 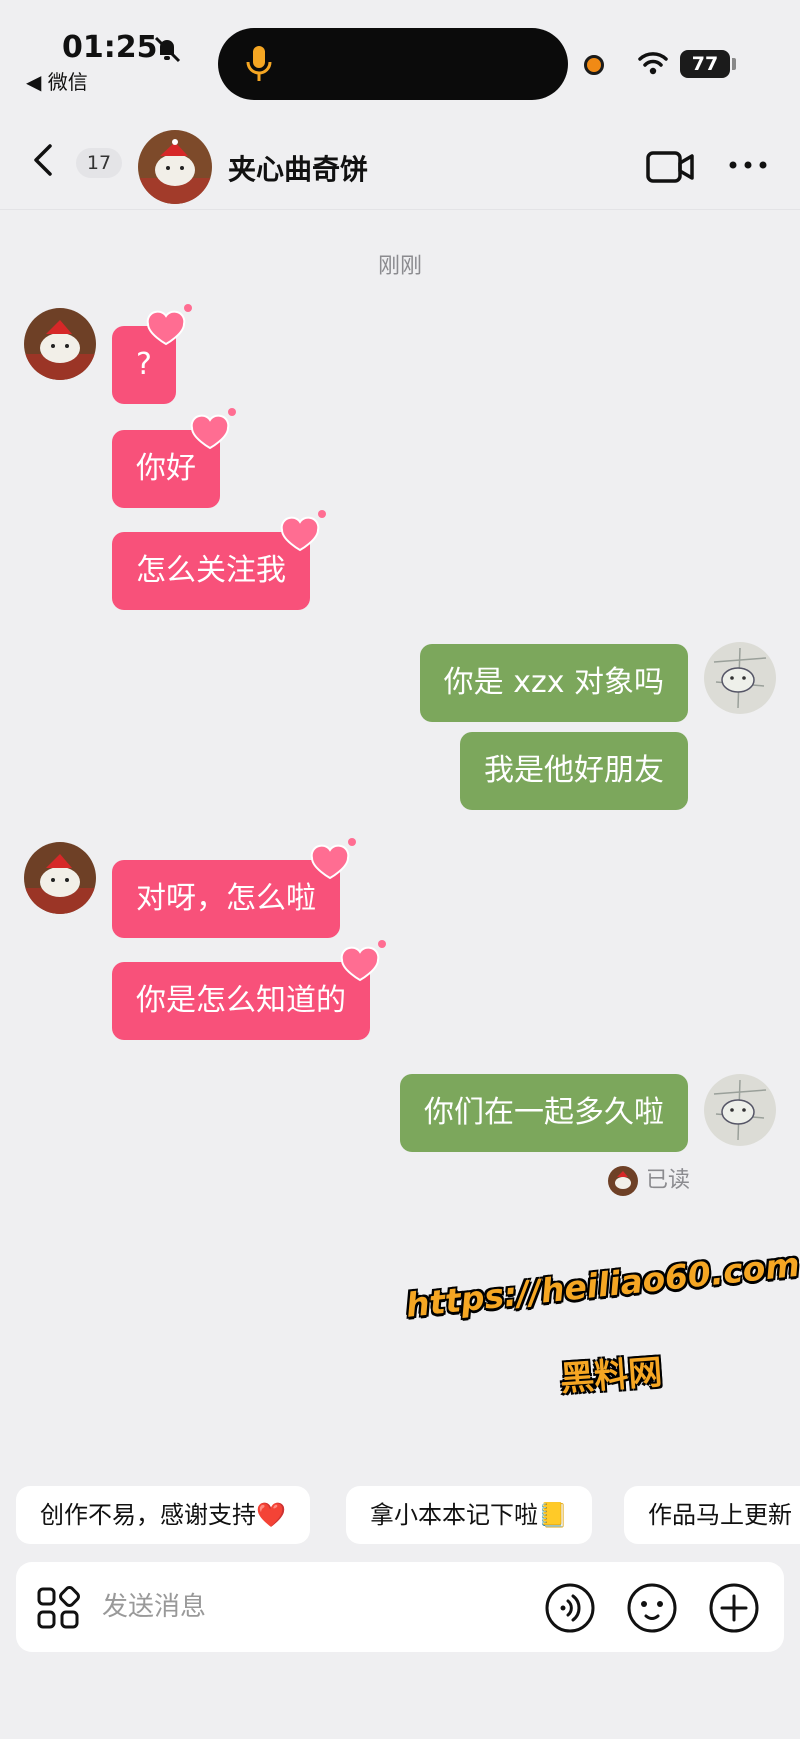 I want to click on more-options-icon, so click(x=748, y=165).